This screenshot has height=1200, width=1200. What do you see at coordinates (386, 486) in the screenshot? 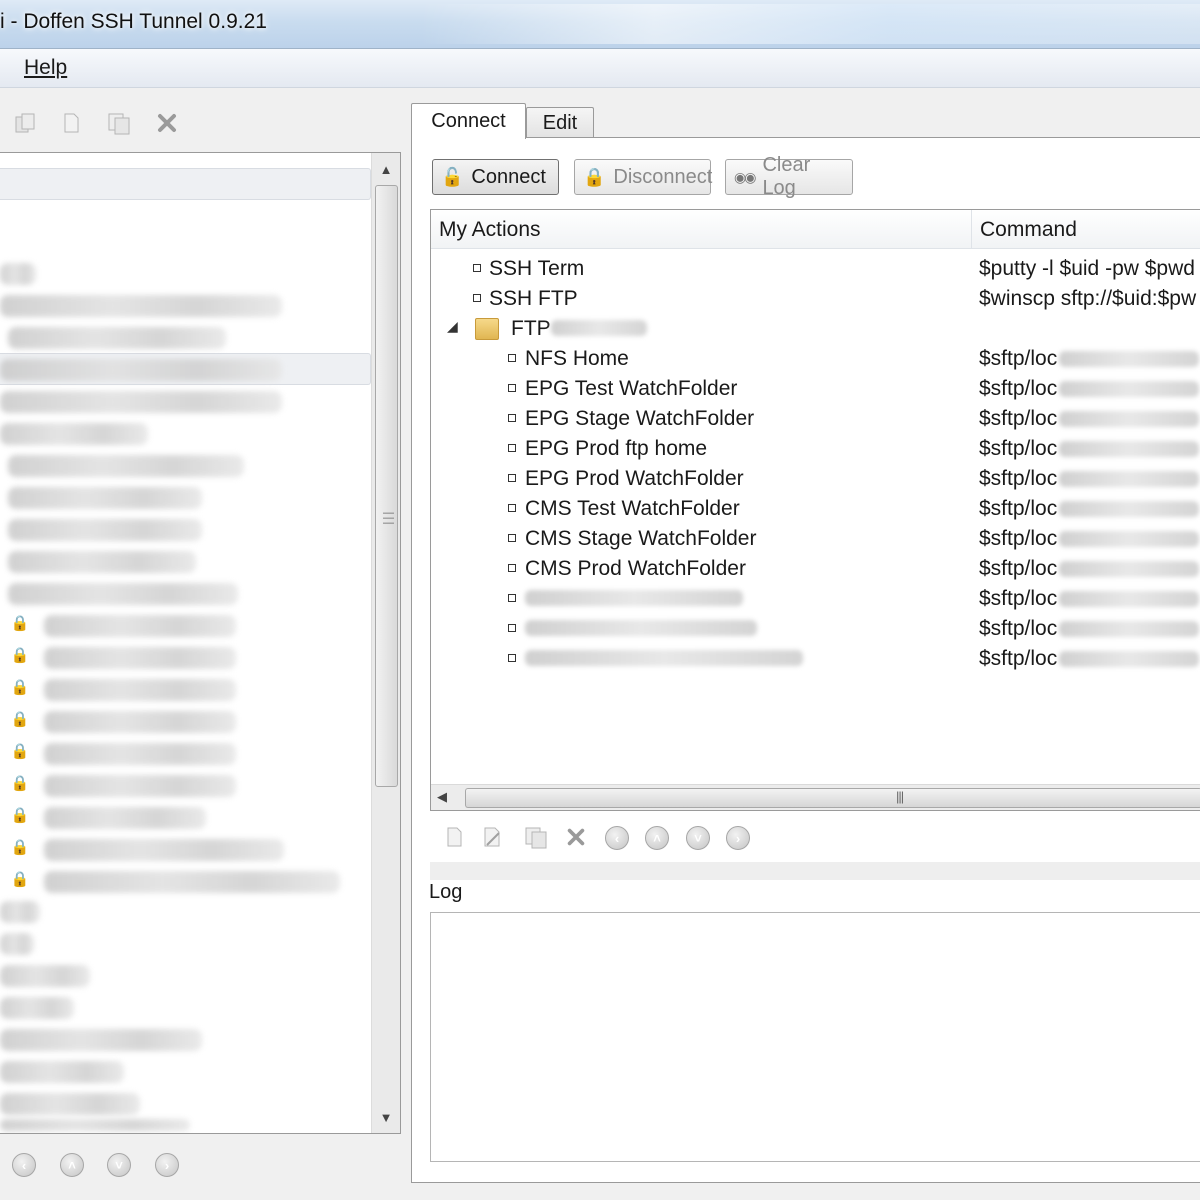
I see `scrollbar-thumb: ― ― ―` at bounding box center [386, 486].